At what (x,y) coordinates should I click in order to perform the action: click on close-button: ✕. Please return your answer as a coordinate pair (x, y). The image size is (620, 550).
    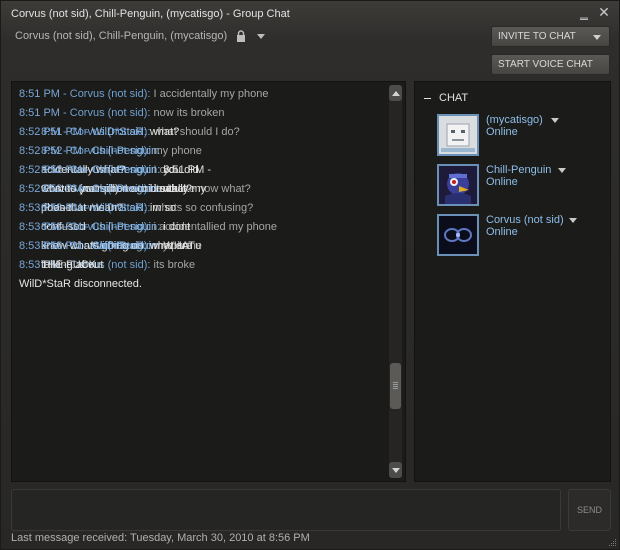
    Looking at the image, I should click on (604, 12).